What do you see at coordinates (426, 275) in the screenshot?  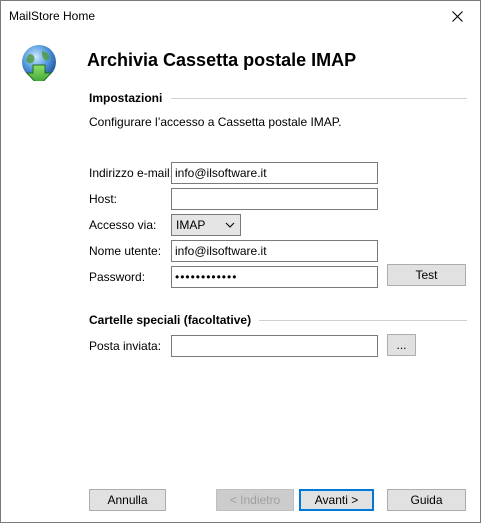 I see `test-button: Test` at bounding box center [426, 275].